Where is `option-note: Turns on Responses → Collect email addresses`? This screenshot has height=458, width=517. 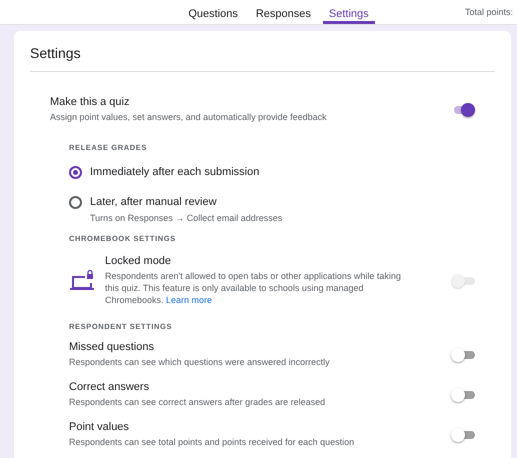 option-note: Turns on Responses → Collect email addresses is located at coordinates (186, 218).